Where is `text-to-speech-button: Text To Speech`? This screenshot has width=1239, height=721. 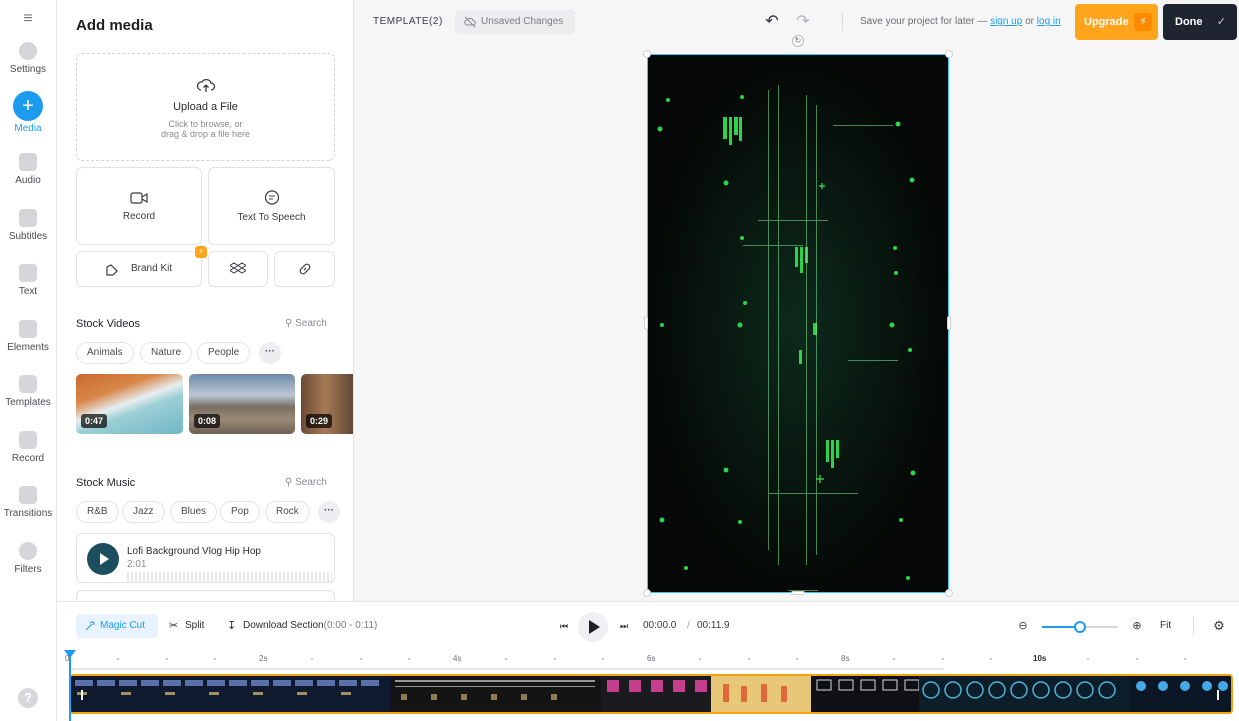
text-to-speech-button: Text To Speech is located at coordinates (271, 206).